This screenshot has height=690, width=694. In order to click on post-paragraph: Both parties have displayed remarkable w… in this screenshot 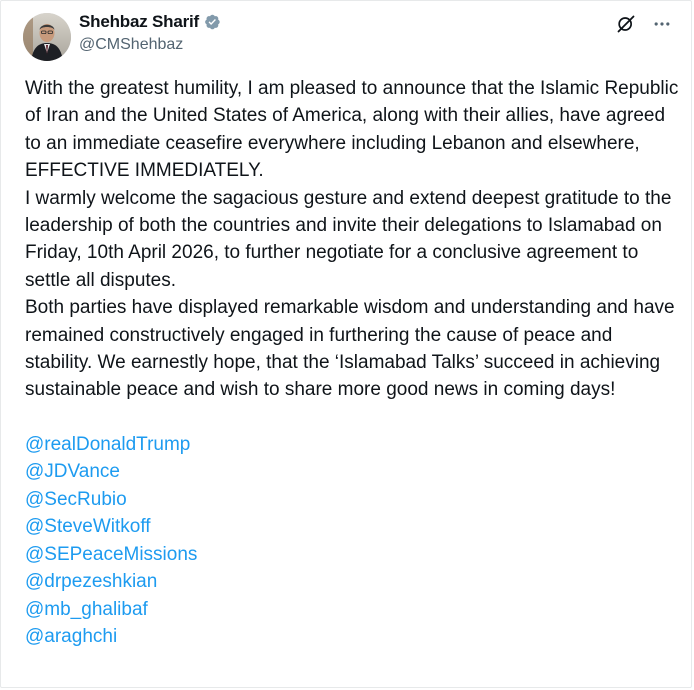, I will do `click(350, 349)`.